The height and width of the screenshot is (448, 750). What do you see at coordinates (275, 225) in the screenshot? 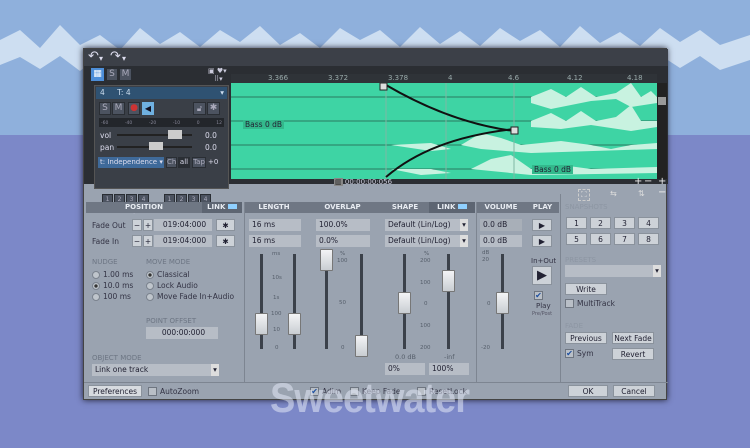
I see `fade-out-length-field: 16 ms` at bounding box center [275, 225].